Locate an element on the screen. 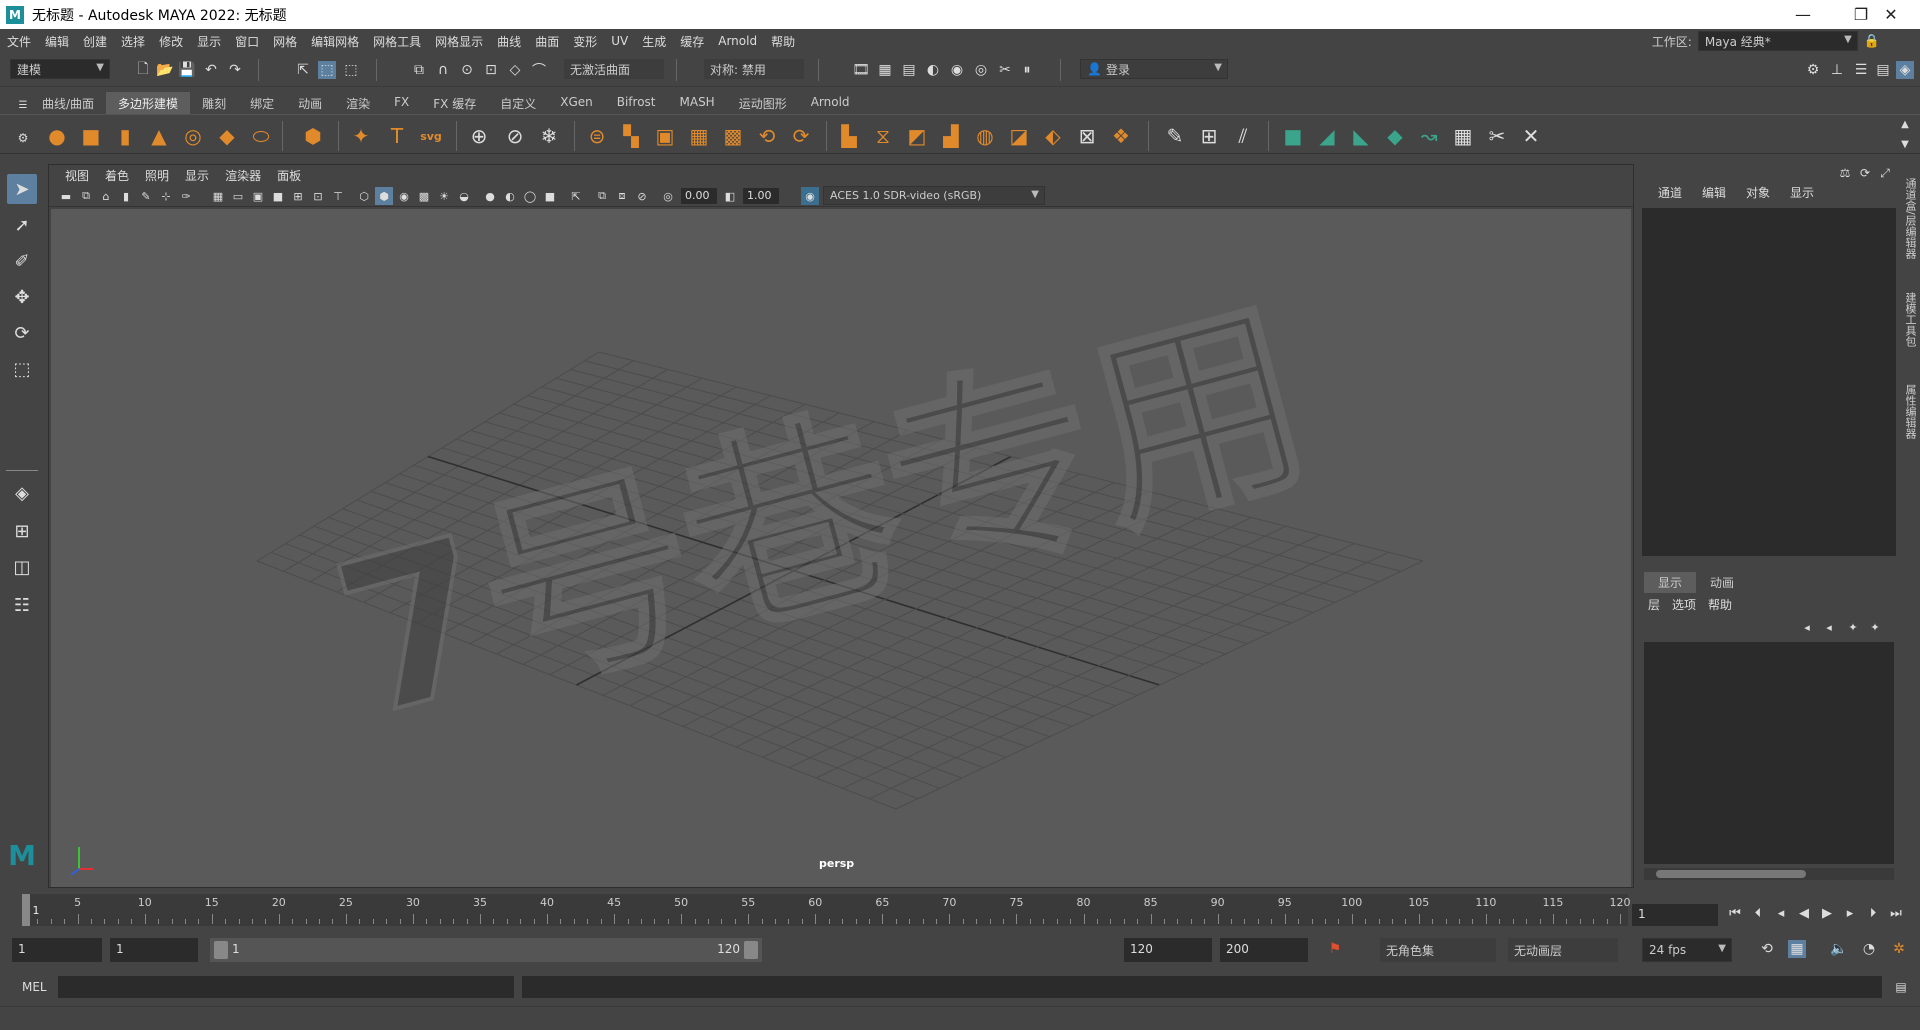  symmetry-dropdown: 对称: 禁用 is located at coordinates (754, 69).